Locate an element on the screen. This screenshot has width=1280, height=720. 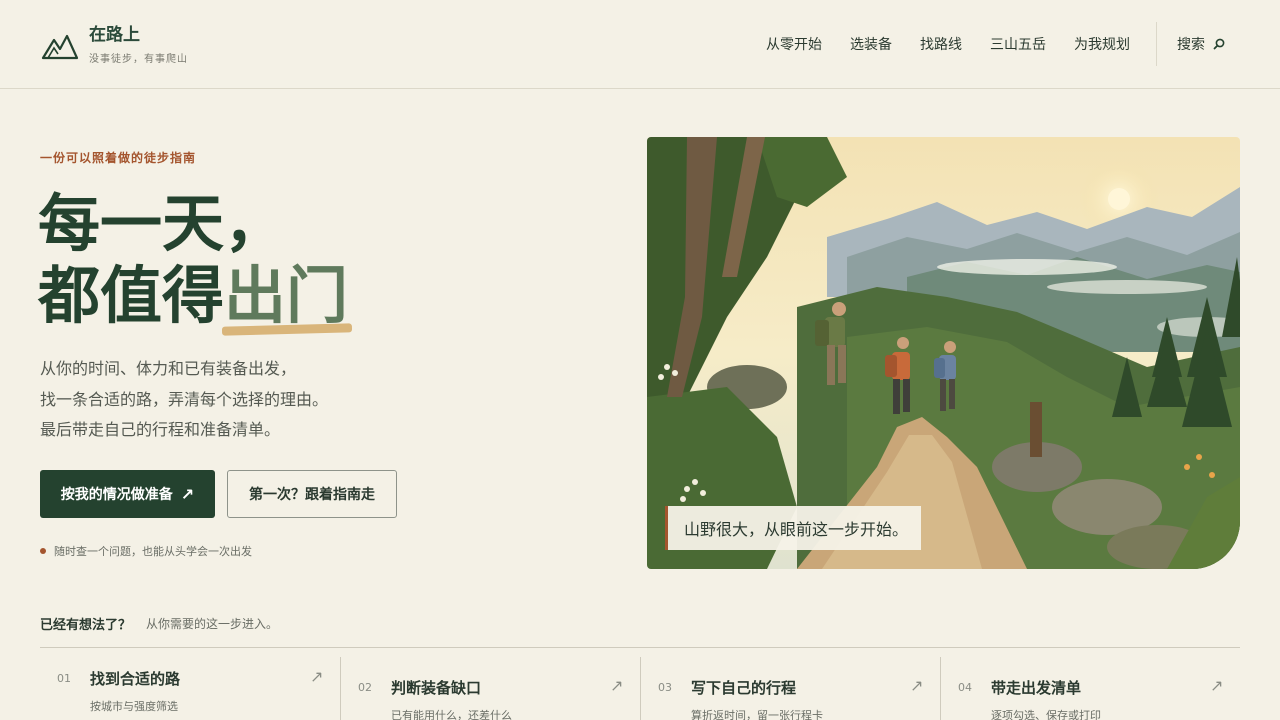
card-checklist: 04 带走出发清单 逐项勾选、保存或打印 ↗ is located at coordinates (1091, 688).